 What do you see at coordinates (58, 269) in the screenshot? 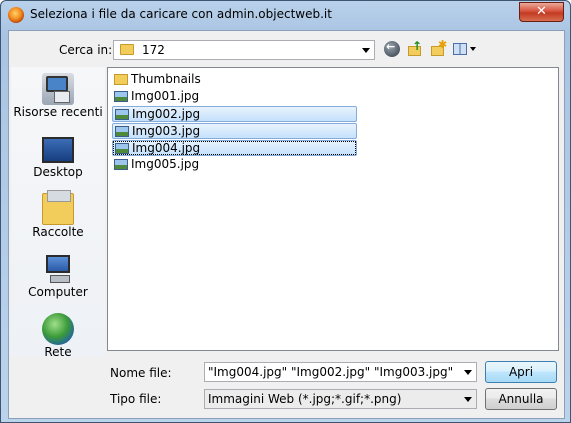
I see `computer-icon` at bounding box center [58, 269].